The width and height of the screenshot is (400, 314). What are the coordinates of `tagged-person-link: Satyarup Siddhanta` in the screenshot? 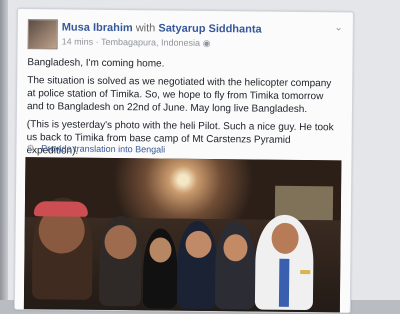 It's located at (209, 28).